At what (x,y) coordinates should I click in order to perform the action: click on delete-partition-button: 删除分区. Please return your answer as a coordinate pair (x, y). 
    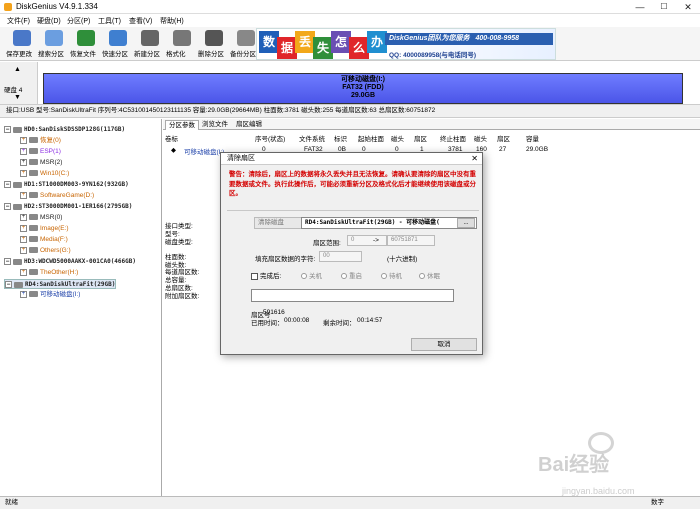
    Looking at the image, I should click on (214, 44).